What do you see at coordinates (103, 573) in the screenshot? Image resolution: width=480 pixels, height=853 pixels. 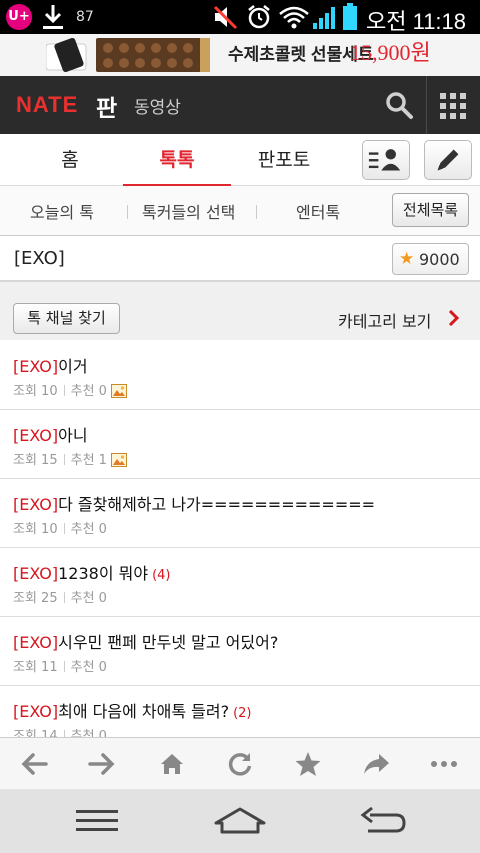 I see `post-title-text: 1238이 뭐야` at bounding box center [103, 573].